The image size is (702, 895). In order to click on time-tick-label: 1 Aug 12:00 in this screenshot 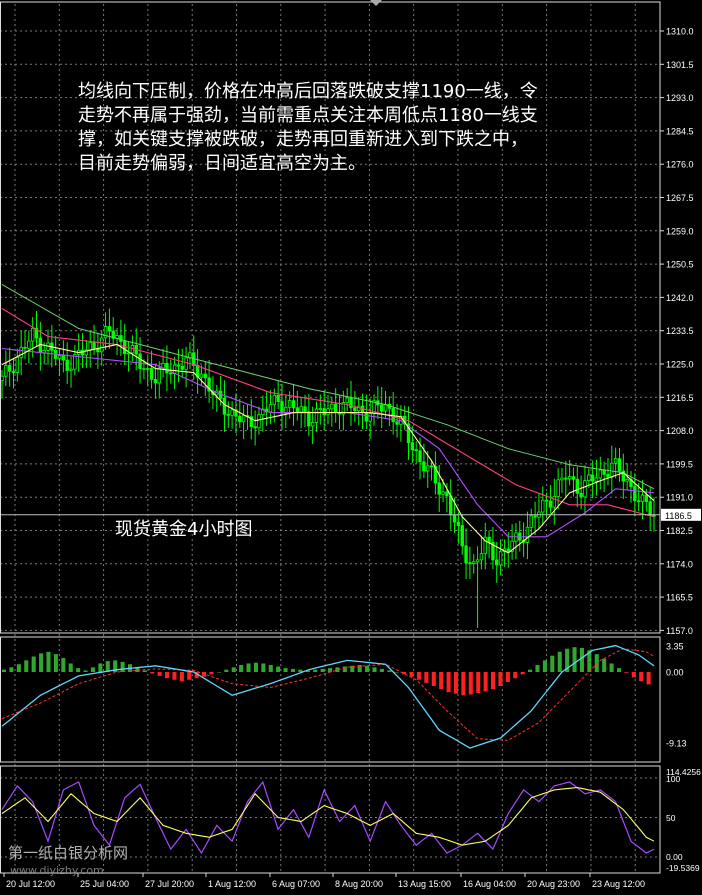, I will do `click(232, 884)`.